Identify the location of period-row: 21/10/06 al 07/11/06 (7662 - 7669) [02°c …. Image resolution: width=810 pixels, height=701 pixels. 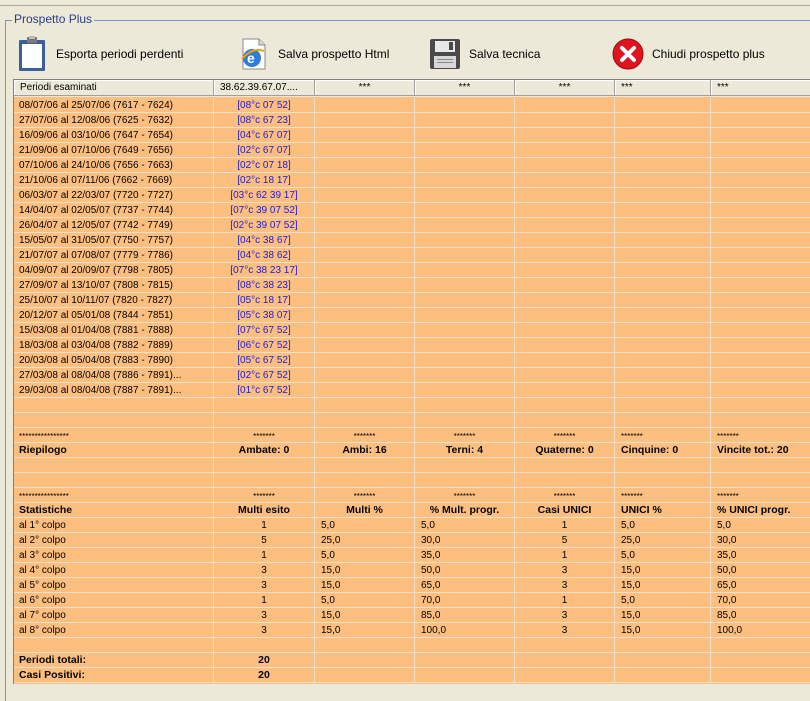
(412, 180).